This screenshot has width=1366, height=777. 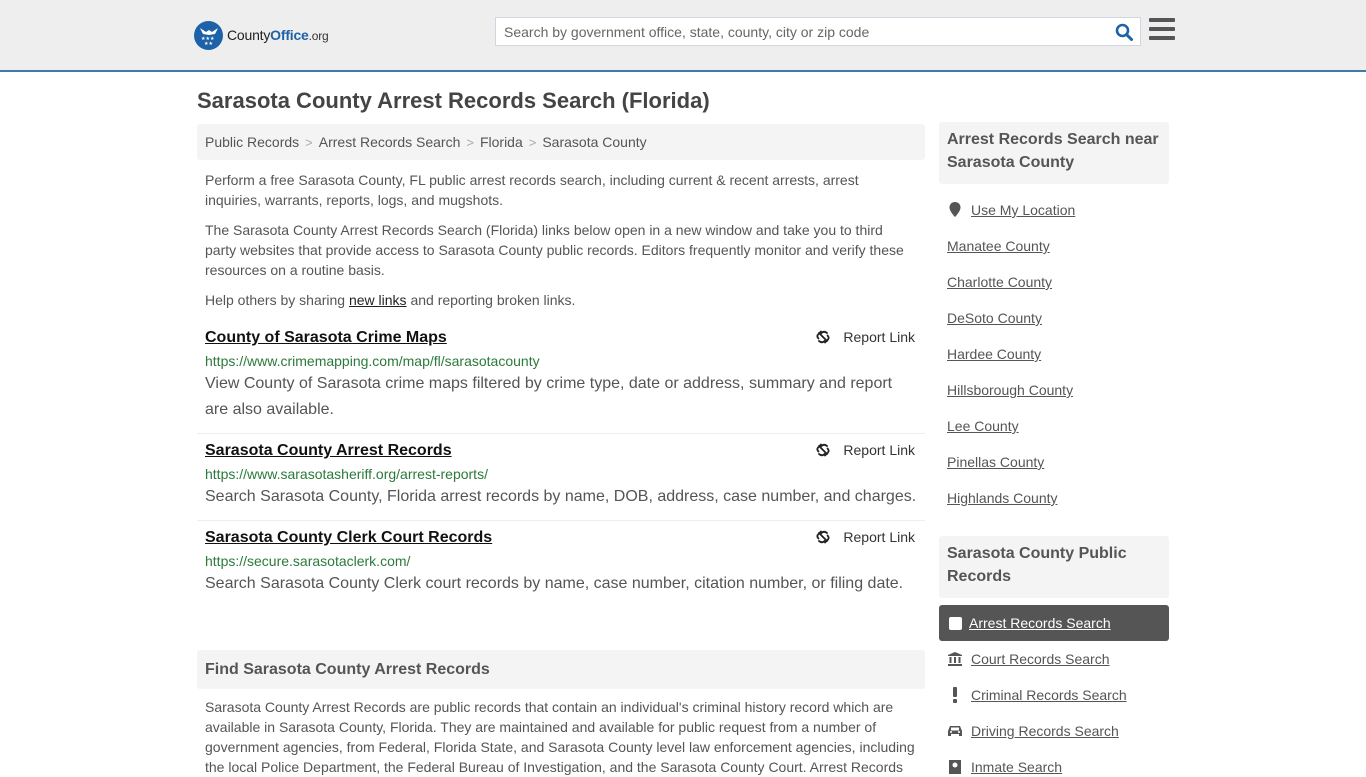 I want to click on nearby-county-link: DeSoto County, so click(x=994, y=318).